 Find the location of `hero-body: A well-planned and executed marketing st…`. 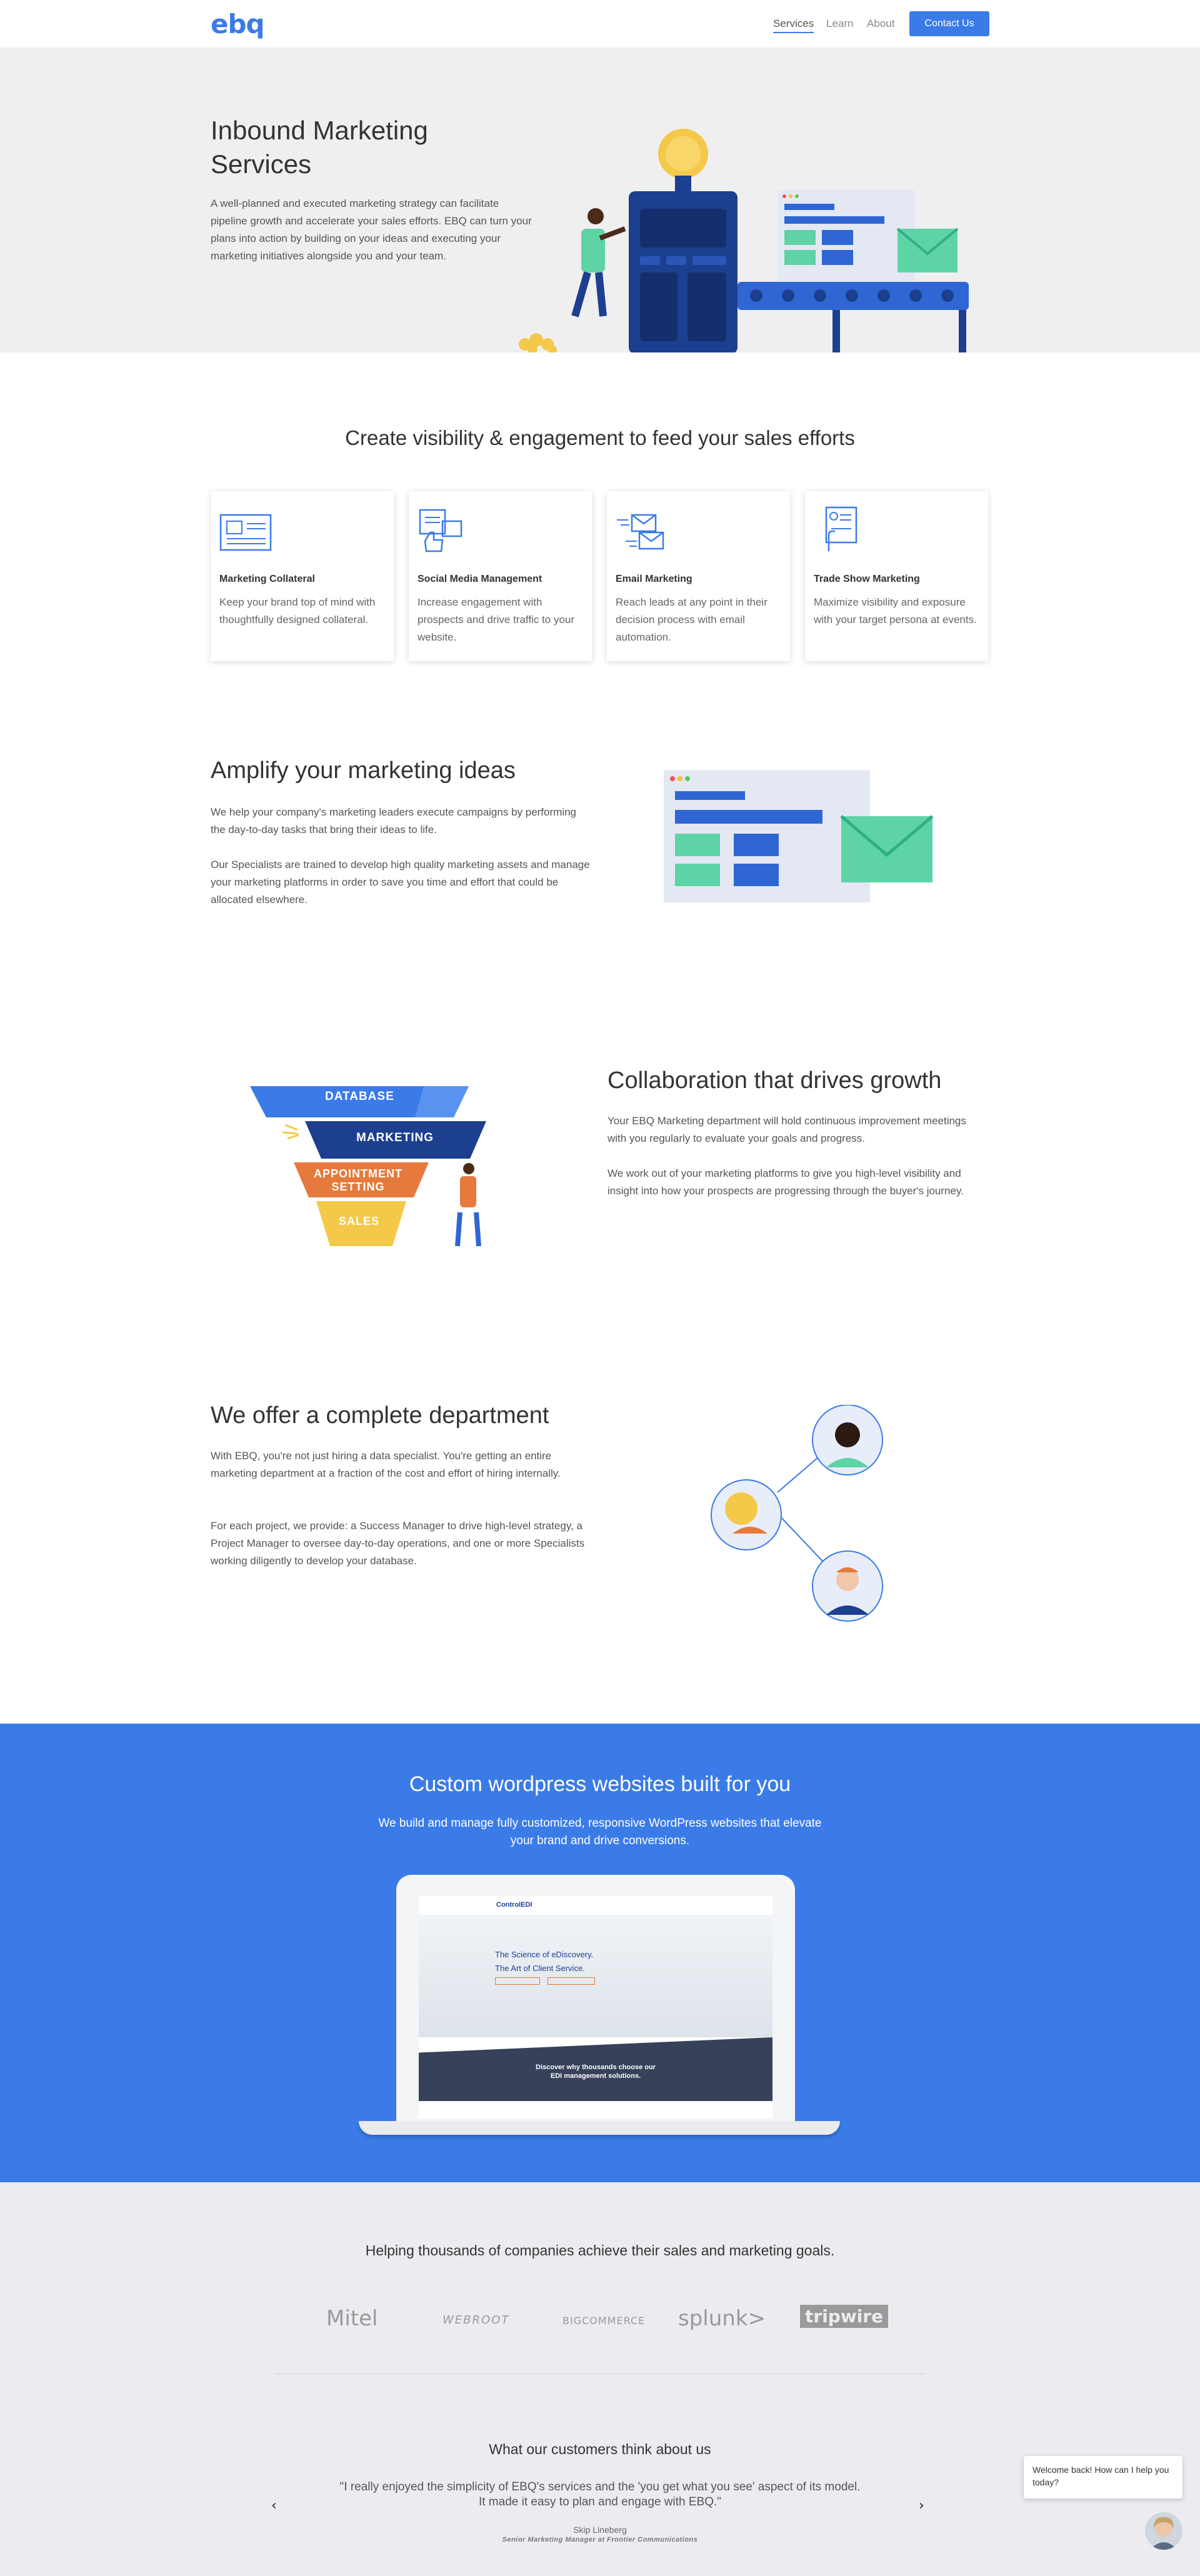

hero-body: A well-planned and executed marketing st… is located at coordinates (371, 229).